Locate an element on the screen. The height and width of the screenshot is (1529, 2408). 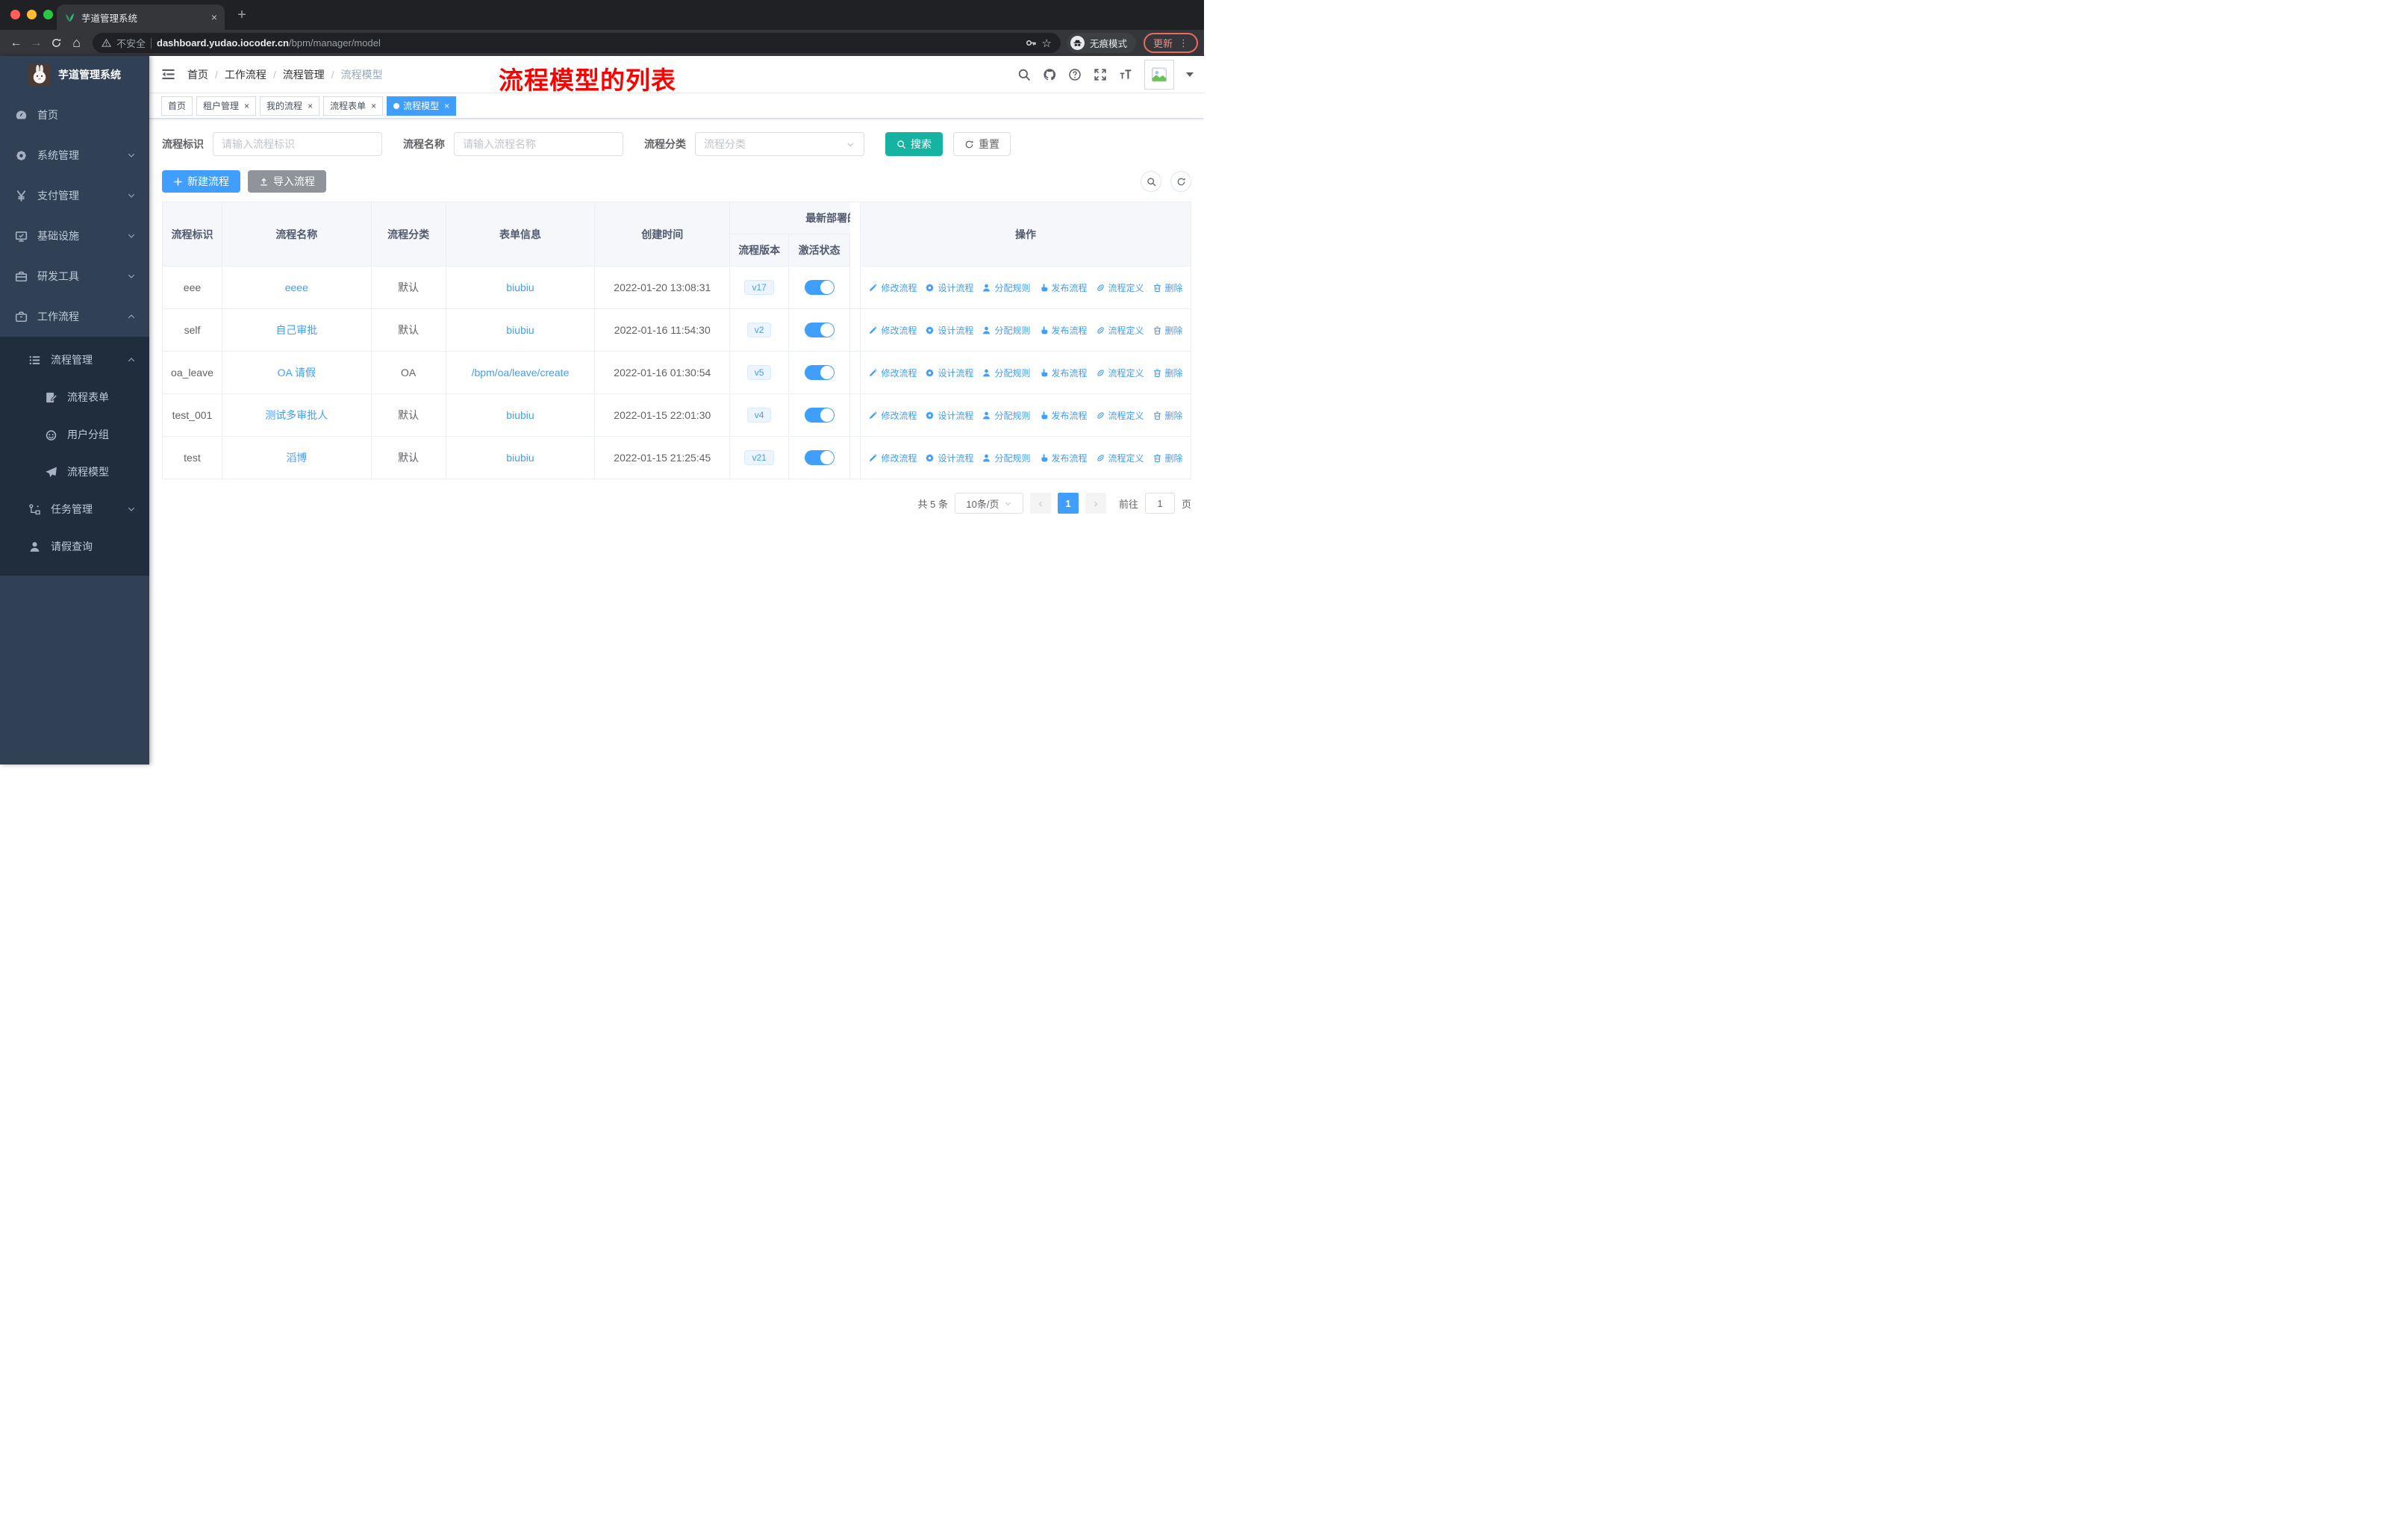
forward-button: → is located at coordinates (36, 43).